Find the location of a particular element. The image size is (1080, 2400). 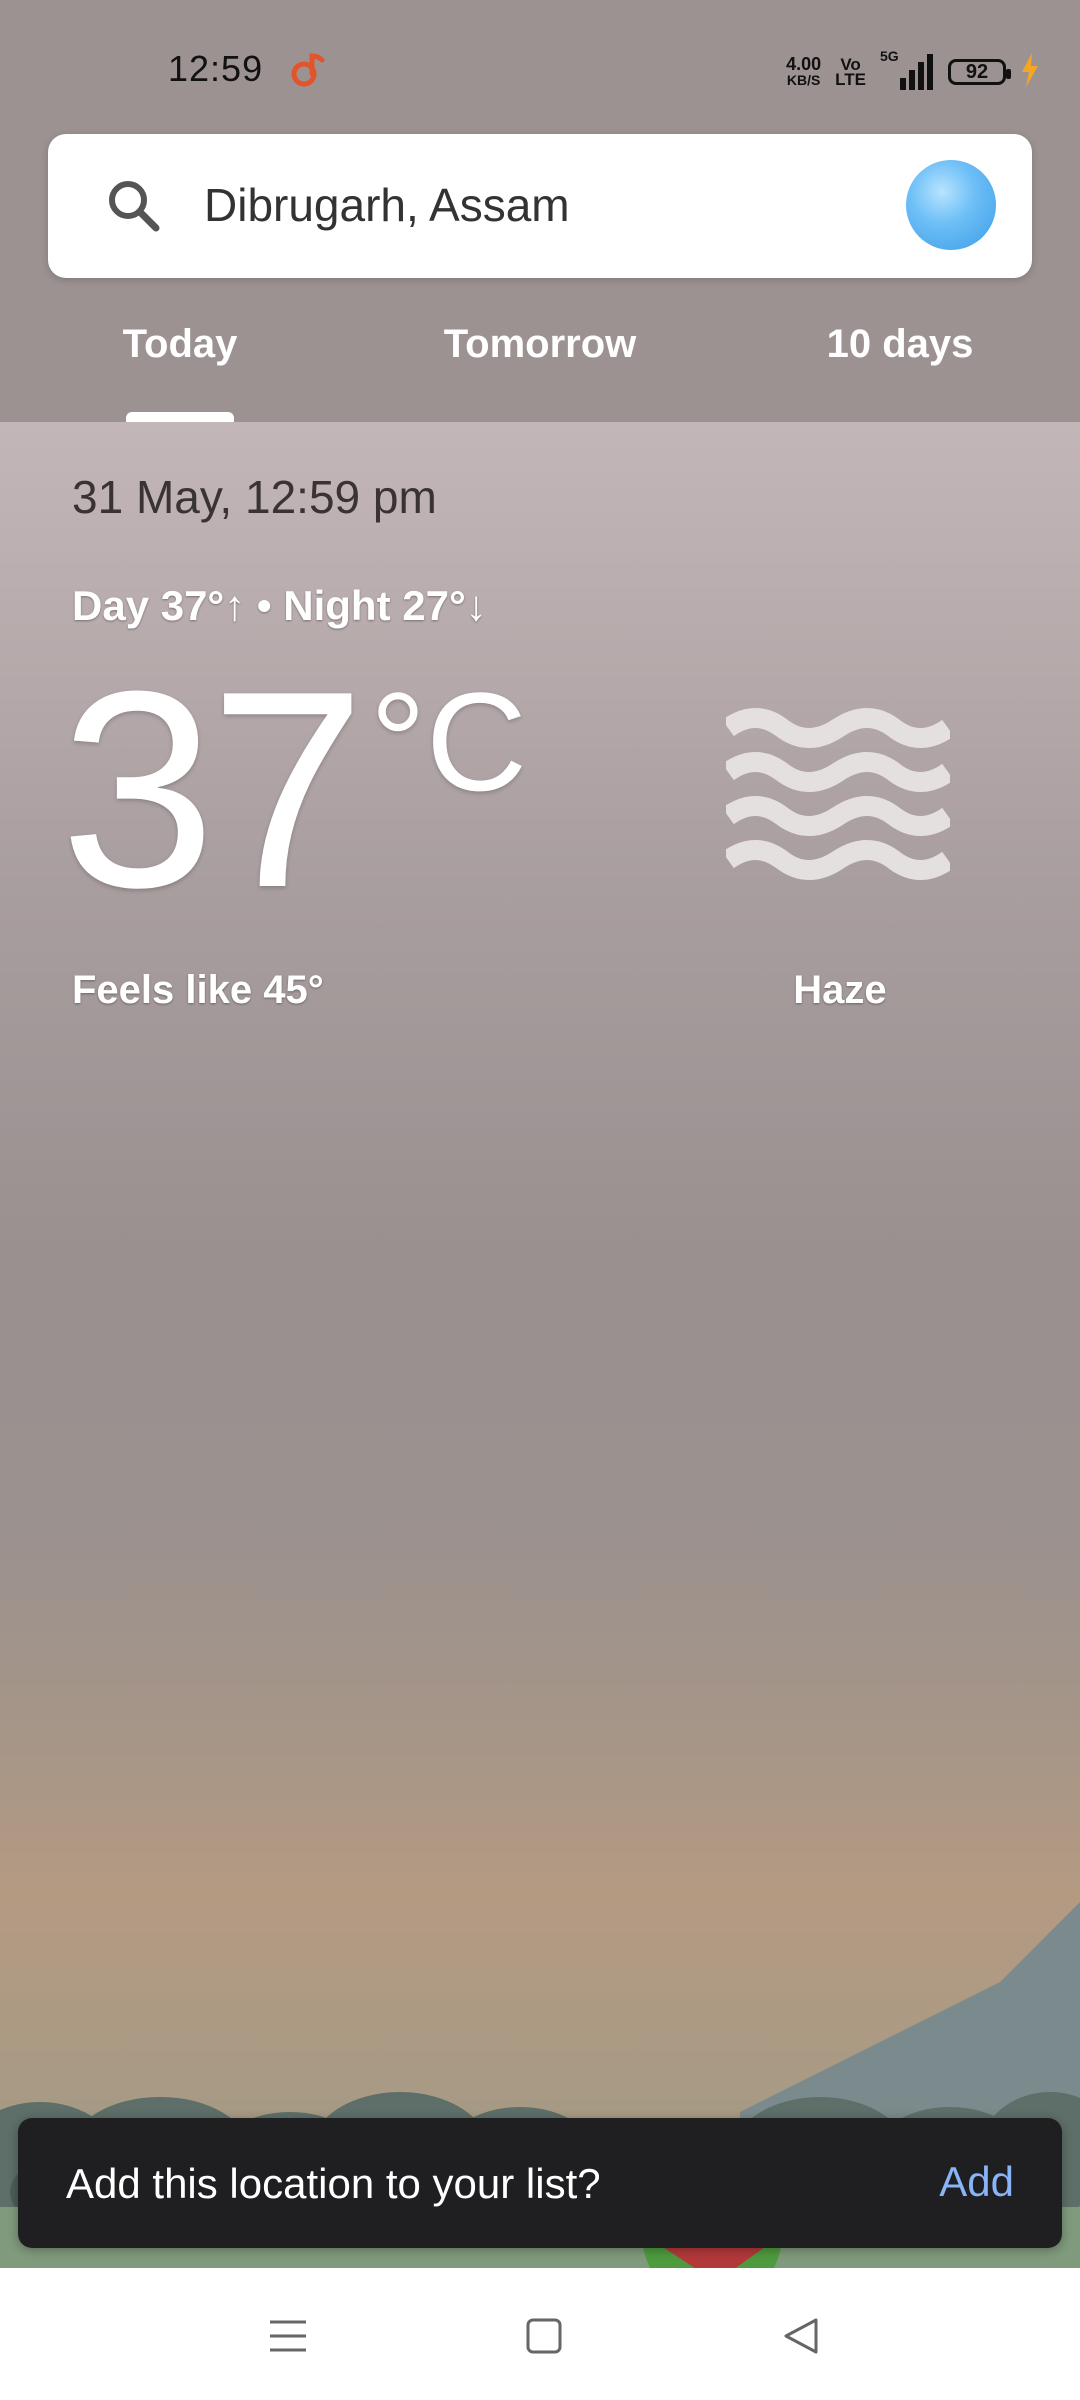

volte-bottom: LTE is located at coordinates (850, 79).